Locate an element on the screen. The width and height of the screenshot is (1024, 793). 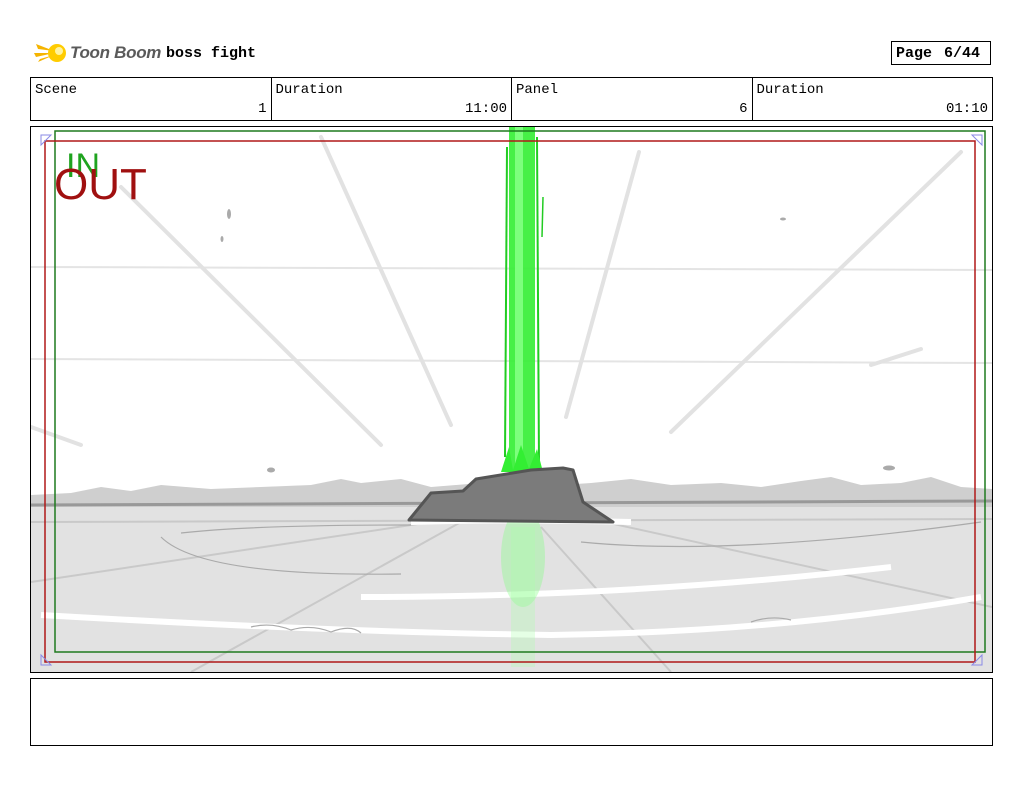
notes-box is located at coordinates (511, 712).